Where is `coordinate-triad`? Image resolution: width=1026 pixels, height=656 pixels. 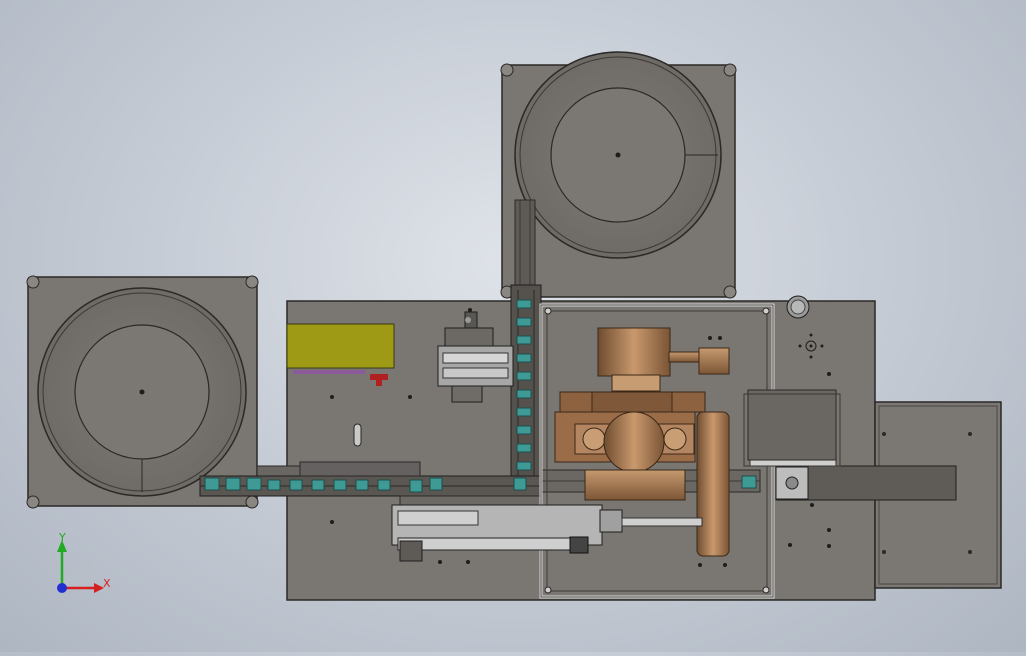
coordinate-triad is located at coordinates (80, 566).